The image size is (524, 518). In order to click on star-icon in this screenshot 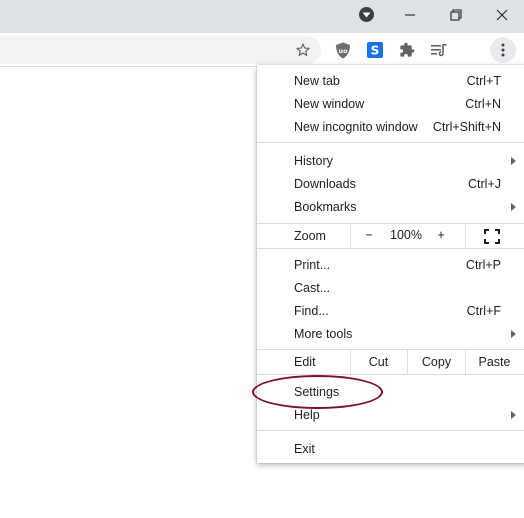, I will do `click(303, 49)`.